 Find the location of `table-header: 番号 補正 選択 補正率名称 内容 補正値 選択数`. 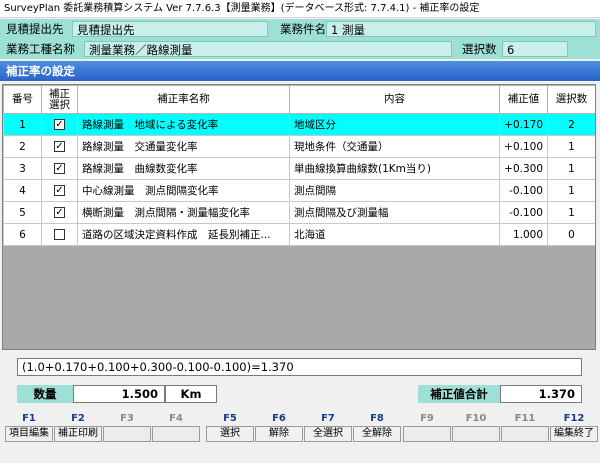

table-header: 番号 補正 選択 補正率名称 内容 補正値 選択数 is located at coordinates (299, 99).